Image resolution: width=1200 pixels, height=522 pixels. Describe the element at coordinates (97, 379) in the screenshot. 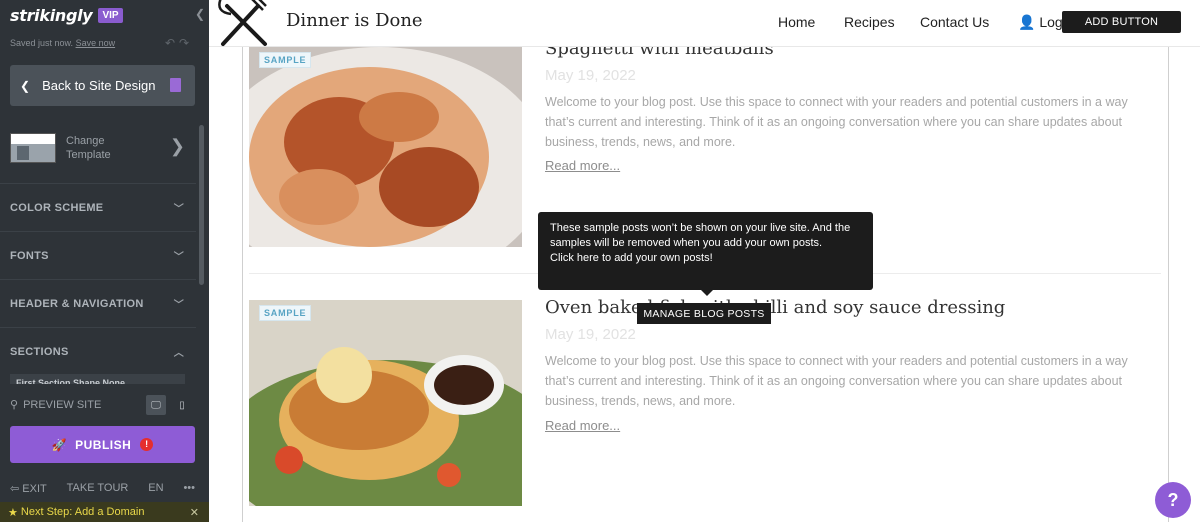

I see `section-shape-row: First Section Shape None` at that location.